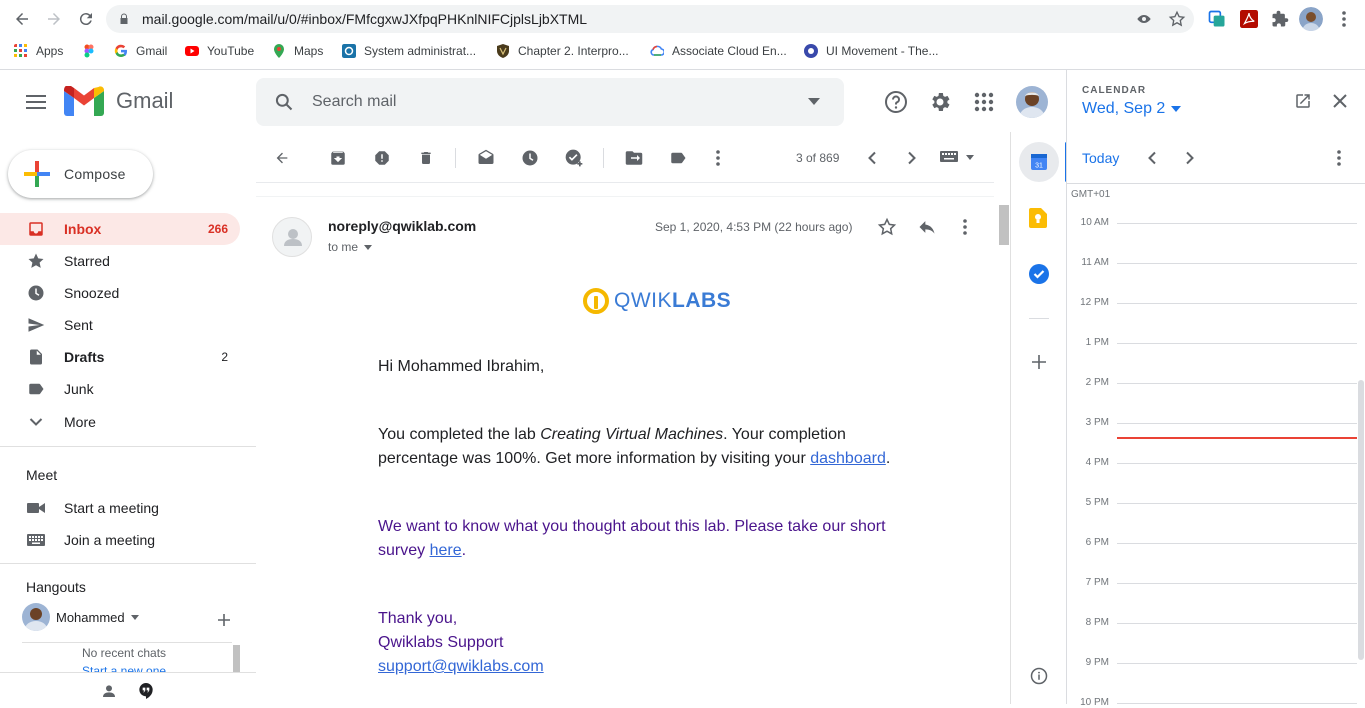  What do you see at coordinates (219, 51) in the screenshot?
I see `bookmark-youtube: YouTube` at bounding box center [219, 51].